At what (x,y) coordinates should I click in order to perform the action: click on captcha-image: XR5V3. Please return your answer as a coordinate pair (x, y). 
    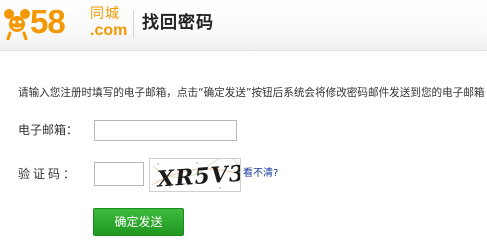
    Looking at the image, I should click on (195, 175).